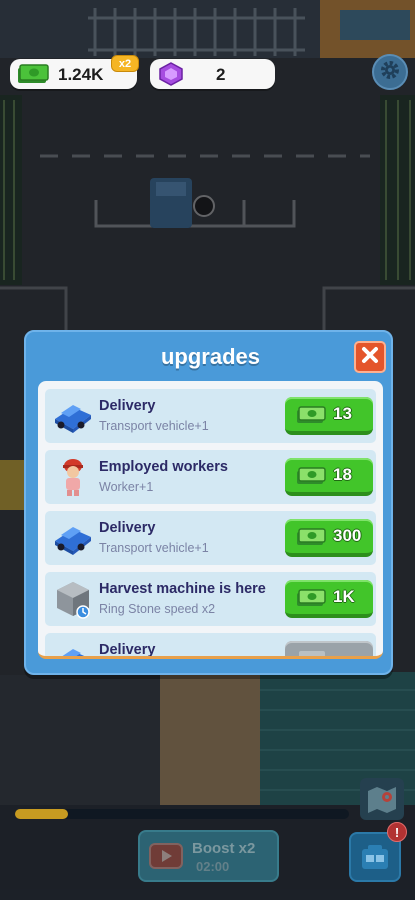 The width and height of the screenshot is (415, 900). Describe the element at coordinates (182, 589) in the screenshot. I see `upgrade-title: Harvest machine is here` at that location.